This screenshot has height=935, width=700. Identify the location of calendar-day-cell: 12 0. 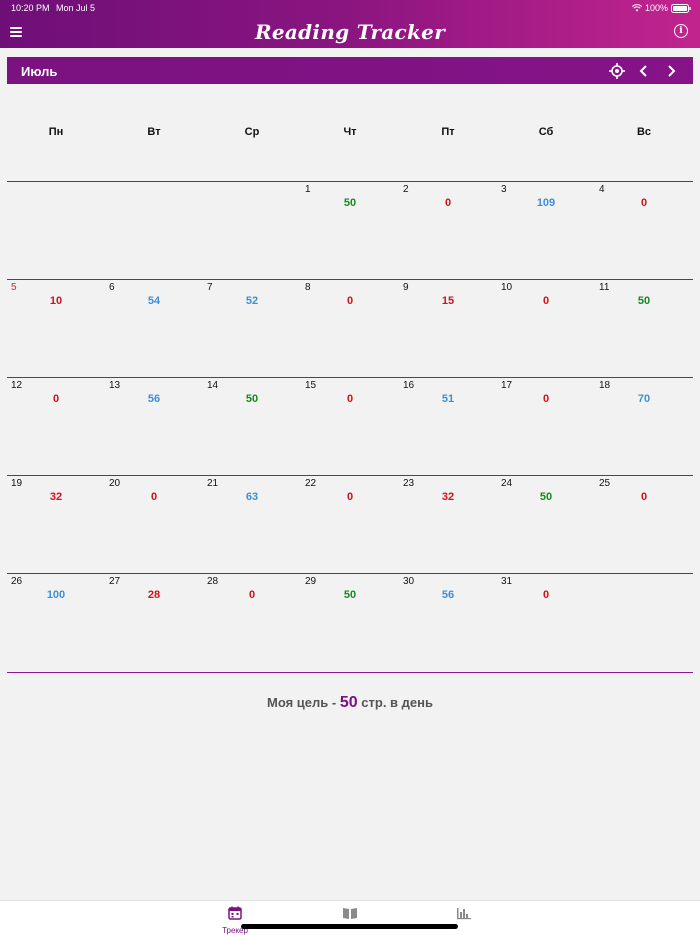
(56, 426).